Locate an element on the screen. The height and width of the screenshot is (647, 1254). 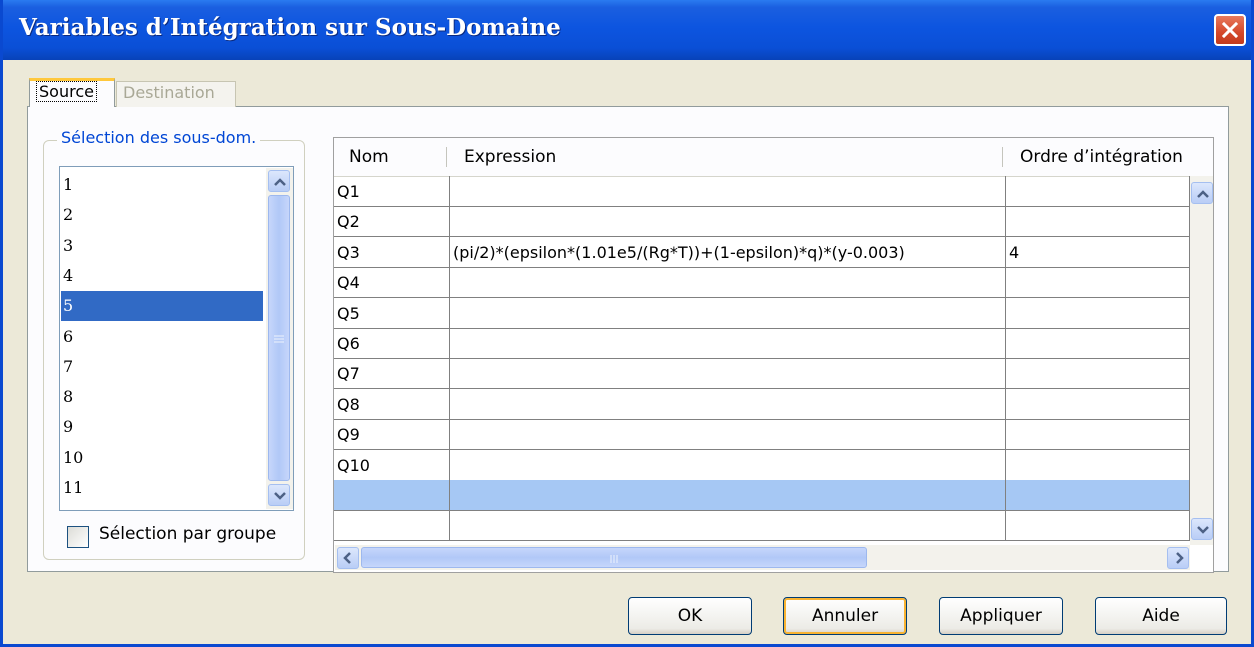
close-icon is located at coordinates (1230, 30).